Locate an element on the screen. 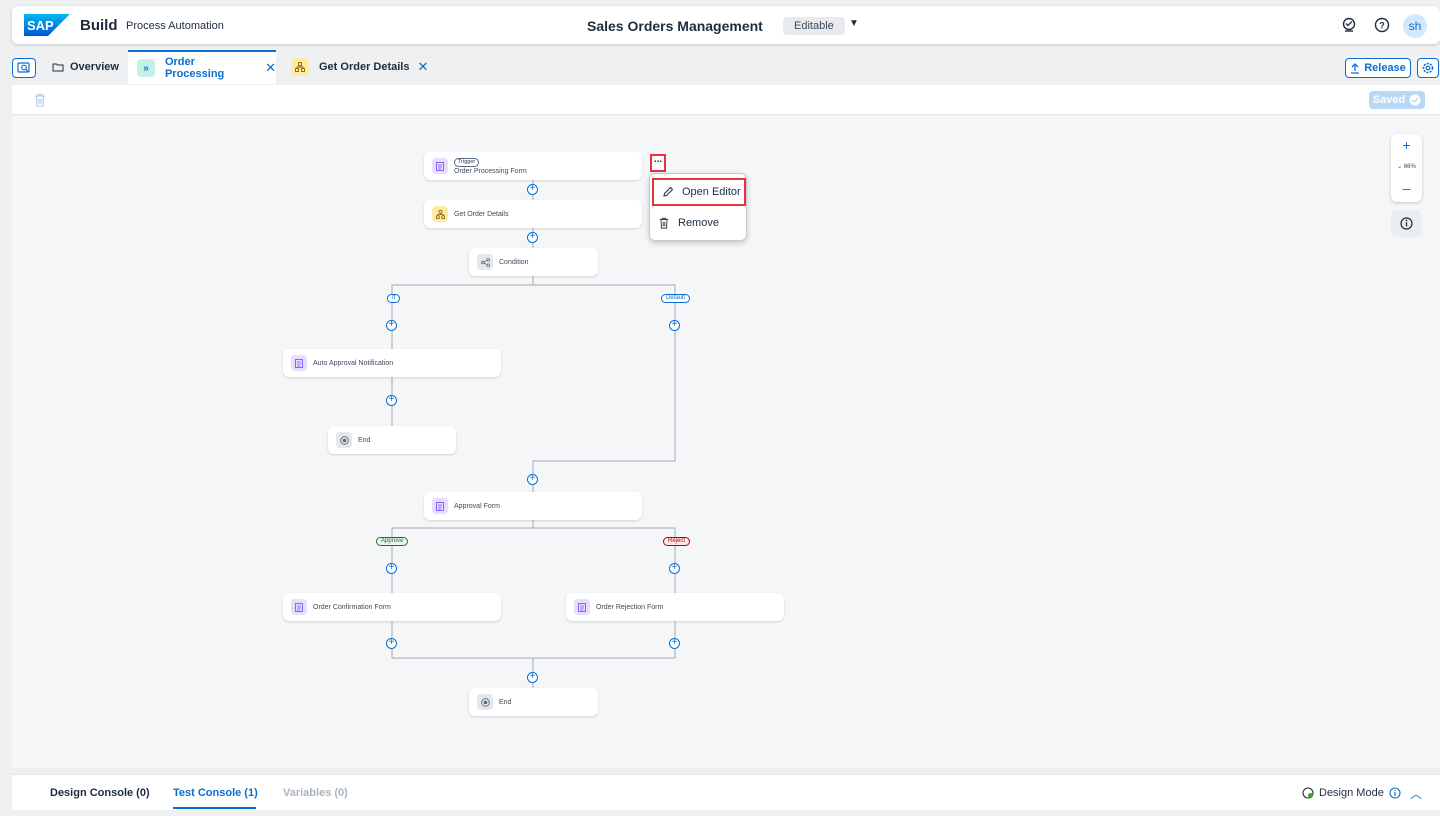 Image resolution: width=1440 pixels, height=816 pixels. sap-logo: SAP is located at coordinates (47, 25).